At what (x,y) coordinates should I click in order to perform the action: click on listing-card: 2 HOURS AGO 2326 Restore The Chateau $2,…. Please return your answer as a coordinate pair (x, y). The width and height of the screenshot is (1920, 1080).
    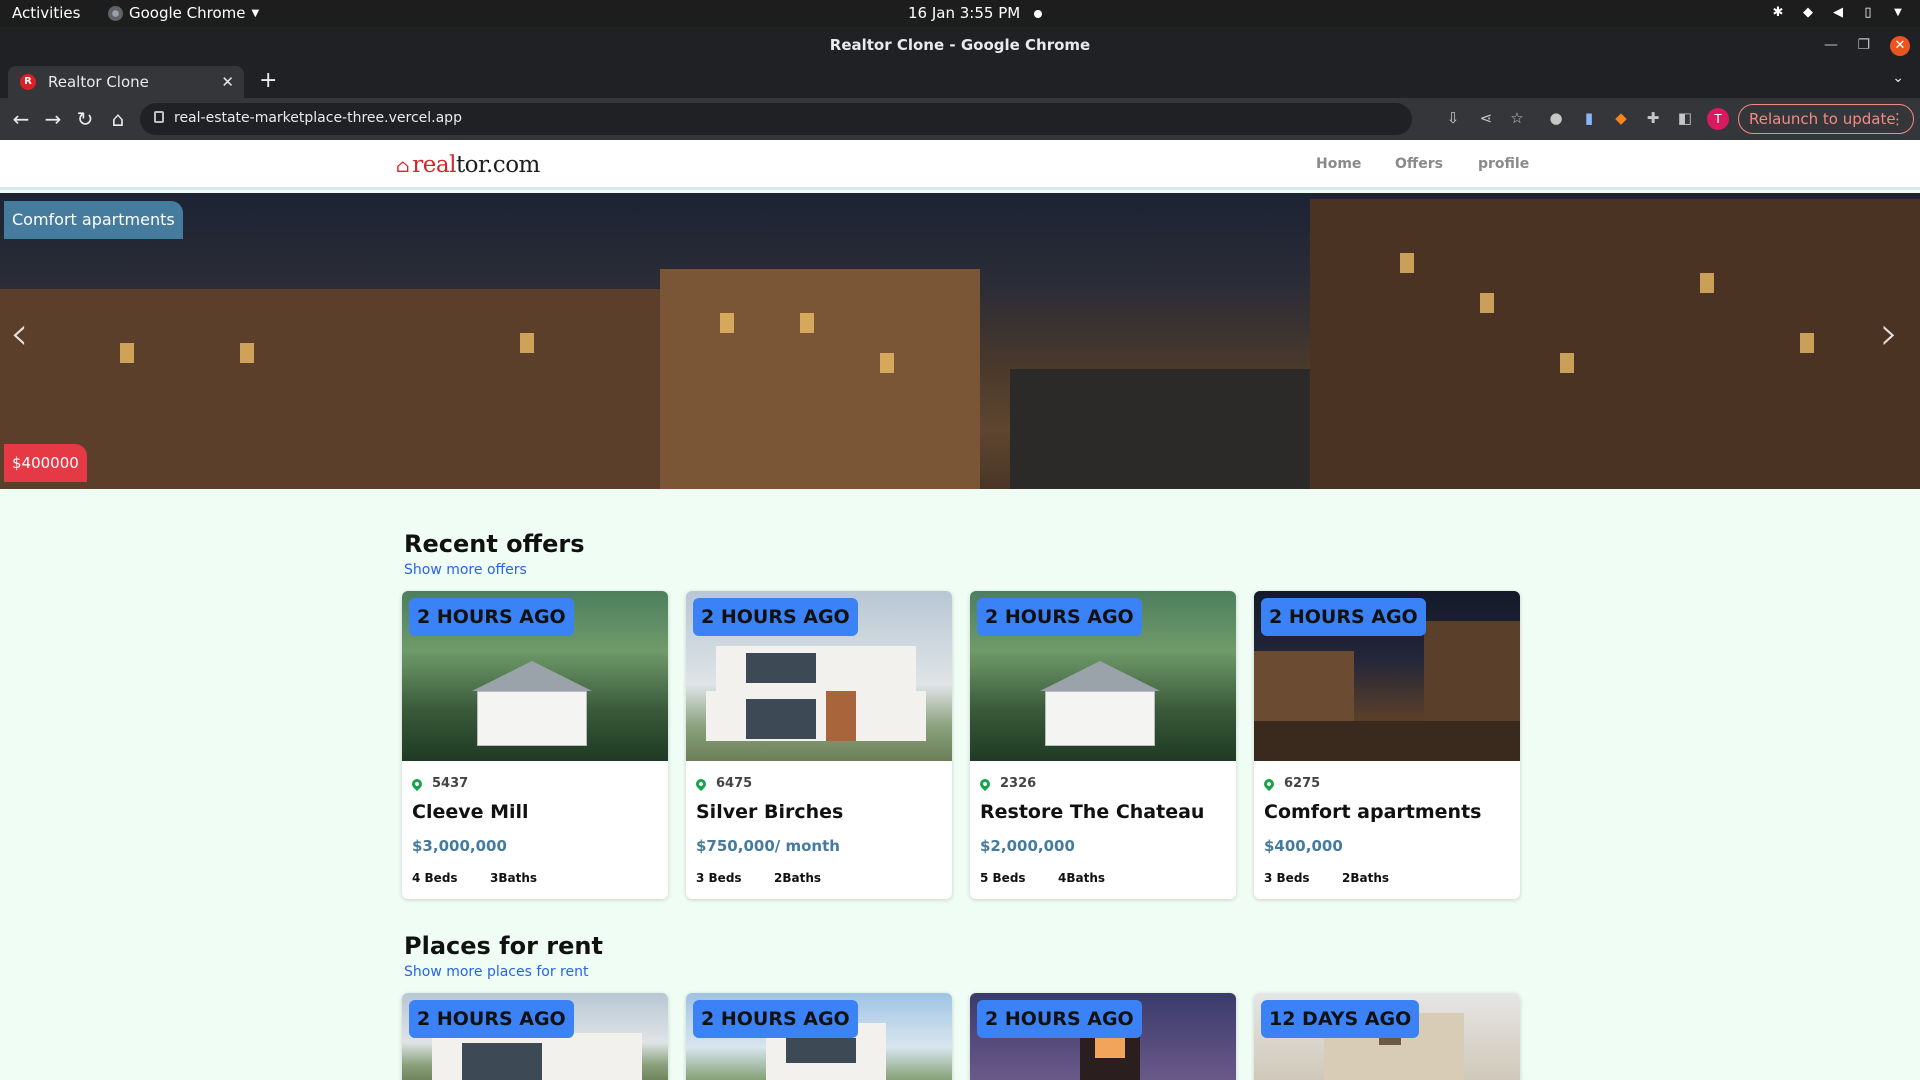
    Looking at the image, I should click on (1103, 745).